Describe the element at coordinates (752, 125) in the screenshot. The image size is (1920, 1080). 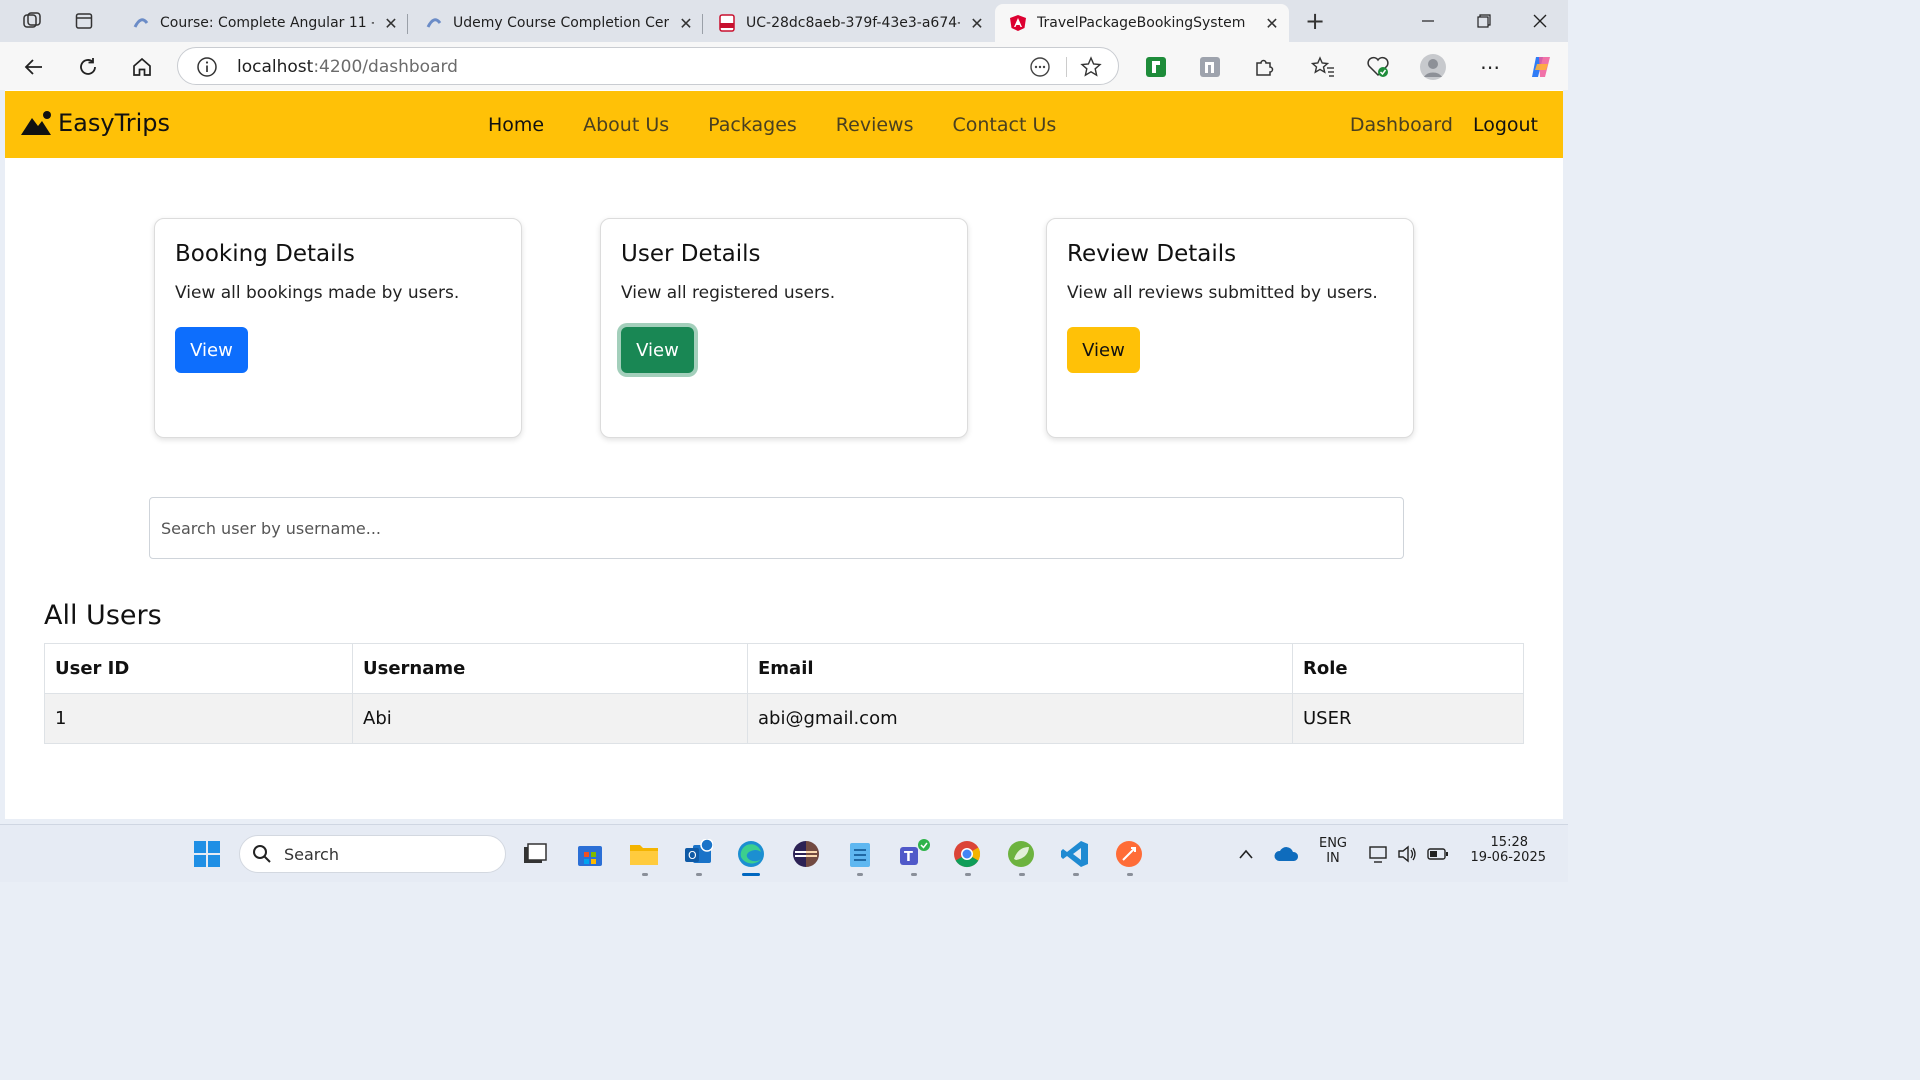
I see `nav-packages: Packages` at that location.